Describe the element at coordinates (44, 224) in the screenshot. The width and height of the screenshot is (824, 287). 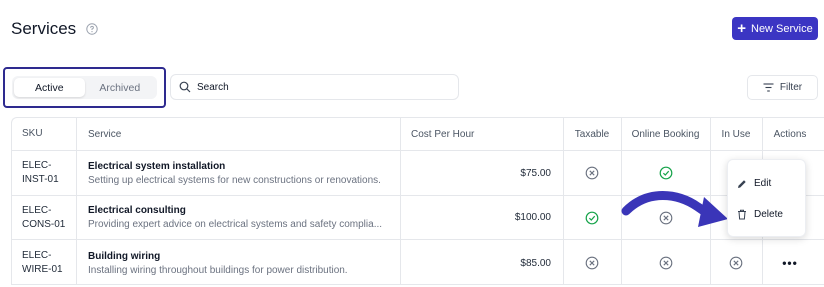
I see `sku-line: CONS-01` at that location.